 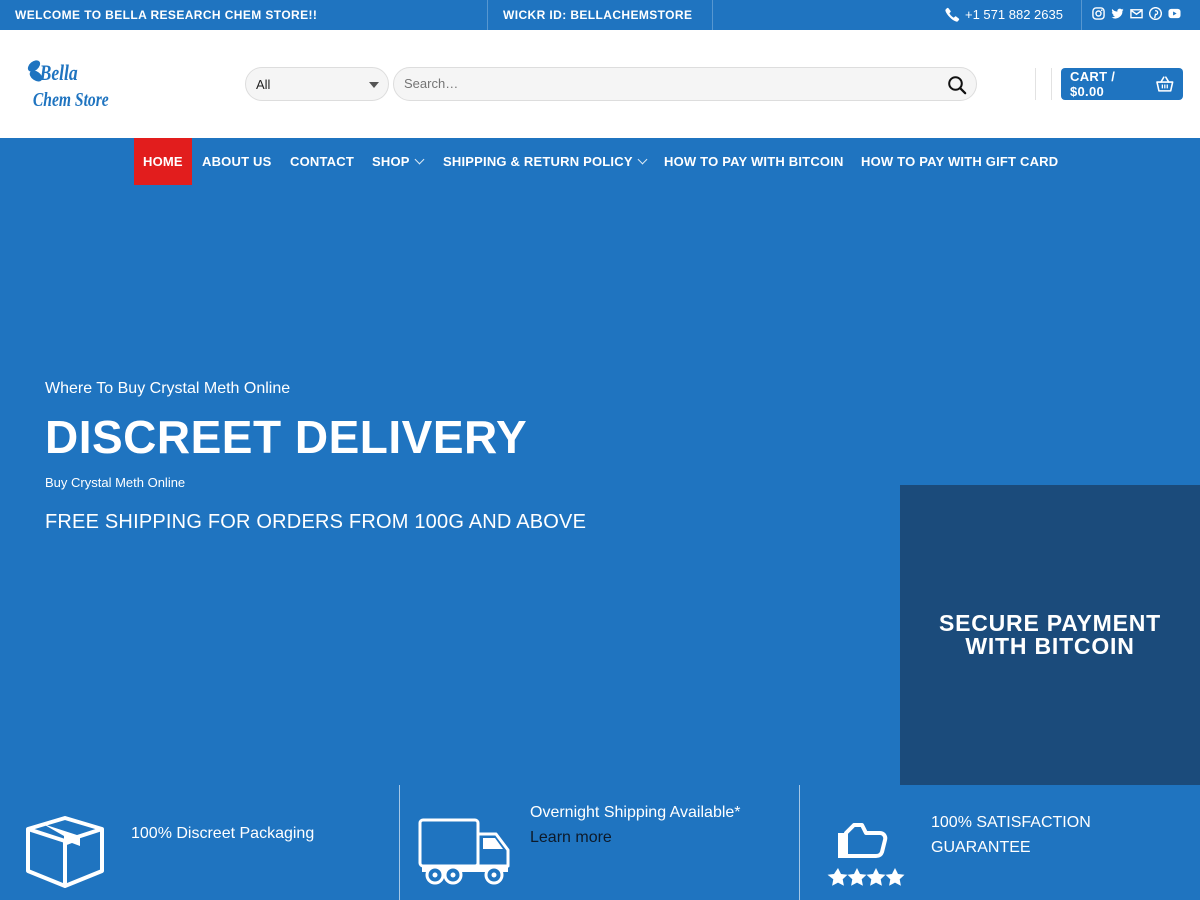 What do you see at coordinates (952, 14) in the screenshot?
I see `phone-icon` at bounding box center [952, 14].